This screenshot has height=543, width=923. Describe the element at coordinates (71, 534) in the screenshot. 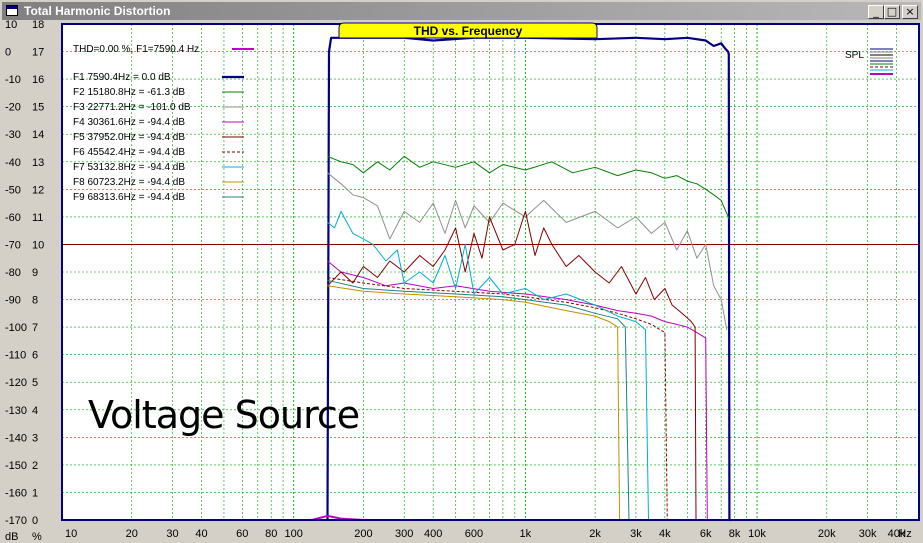

I see `x-tick-label: 10` at that location.